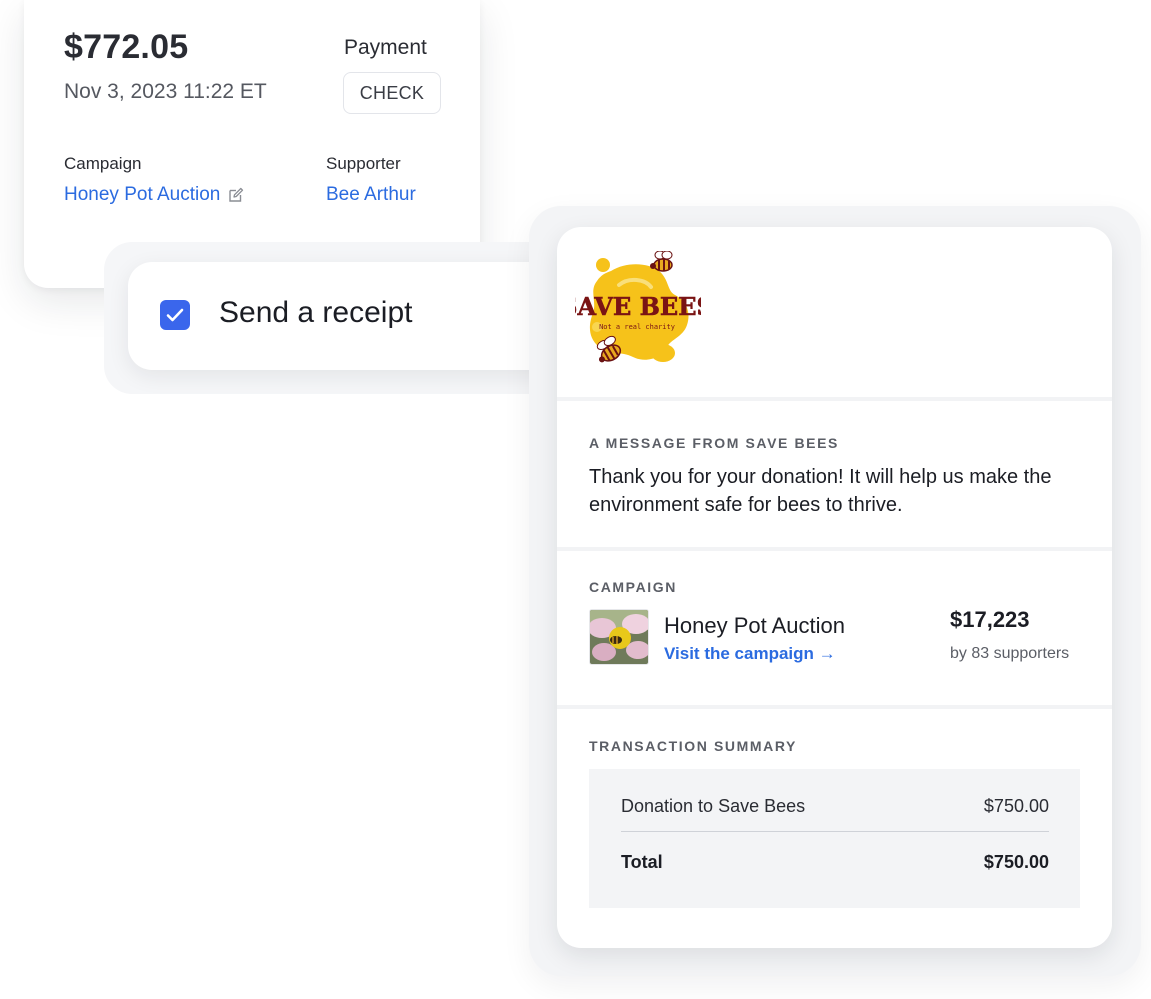 The width and height of the screenshot is (1151, 999). Describe the element at coordinates (126, 47) in the screenshot. I see `payment-amount: $772.05` at that location.